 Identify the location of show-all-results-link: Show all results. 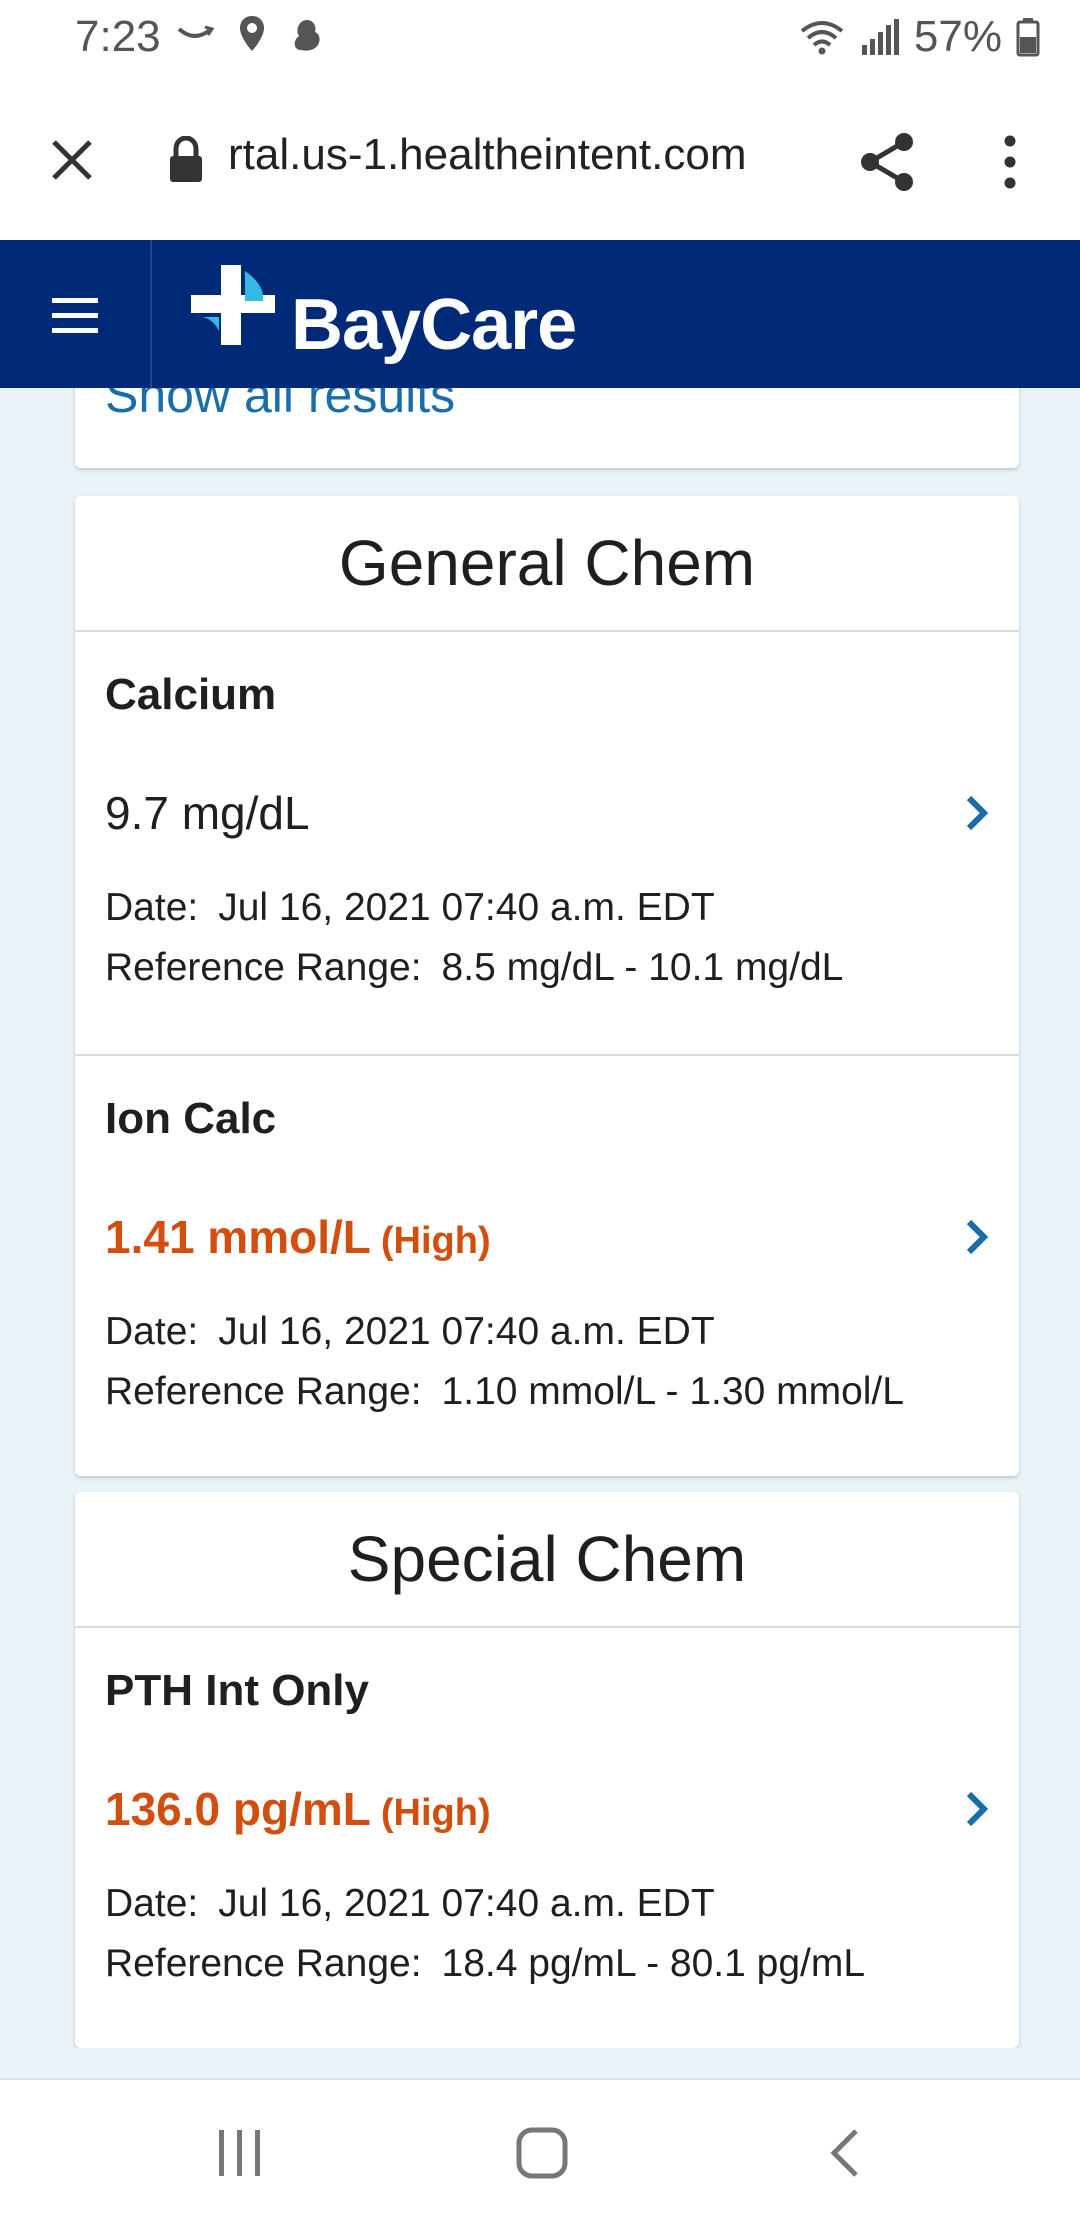
(280, 406).